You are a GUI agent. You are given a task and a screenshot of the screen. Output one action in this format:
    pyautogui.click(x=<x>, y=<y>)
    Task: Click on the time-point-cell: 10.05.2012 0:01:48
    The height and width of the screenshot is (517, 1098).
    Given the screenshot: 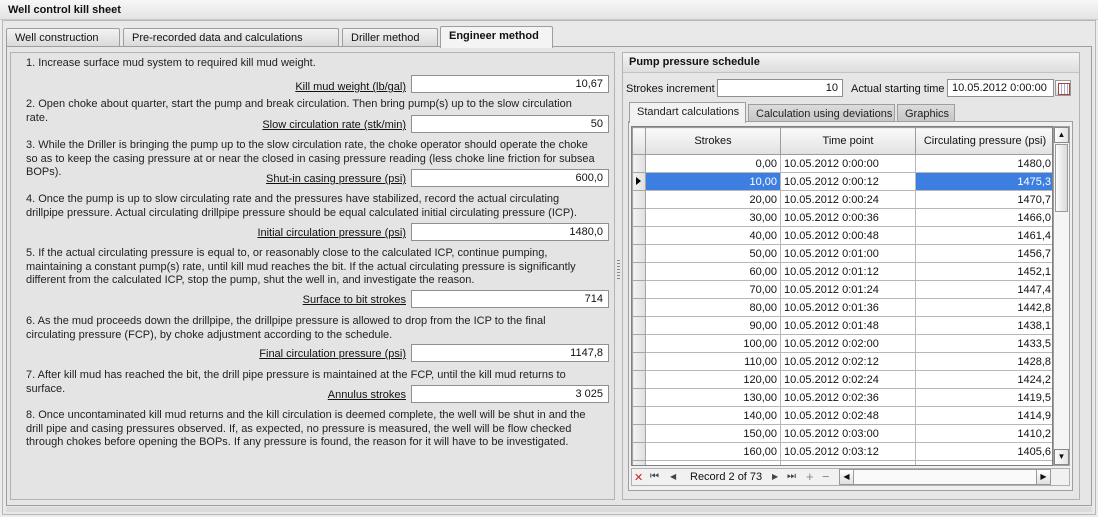 What is the action you would take?
    pyautogui.click(x=848, y=325)
    